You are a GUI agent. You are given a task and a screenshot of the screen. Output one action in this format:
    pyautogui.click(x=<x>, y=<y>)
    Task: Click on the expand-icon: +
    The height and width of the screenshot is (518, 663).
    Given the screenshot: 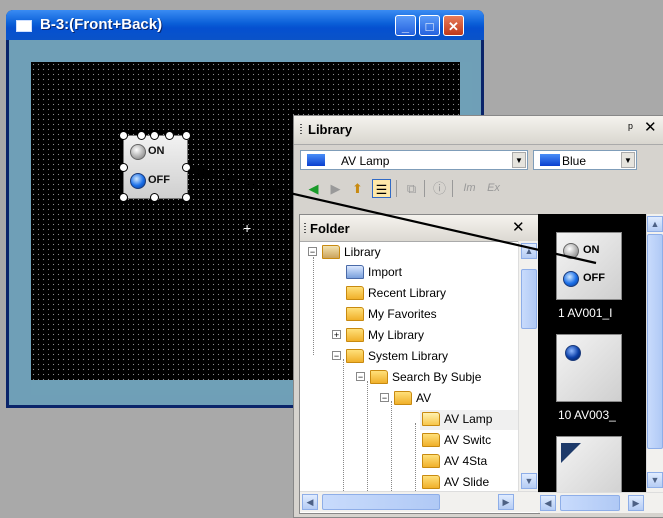 What is the action you would take?
    pyautogui.click(x=336, y=335)
    